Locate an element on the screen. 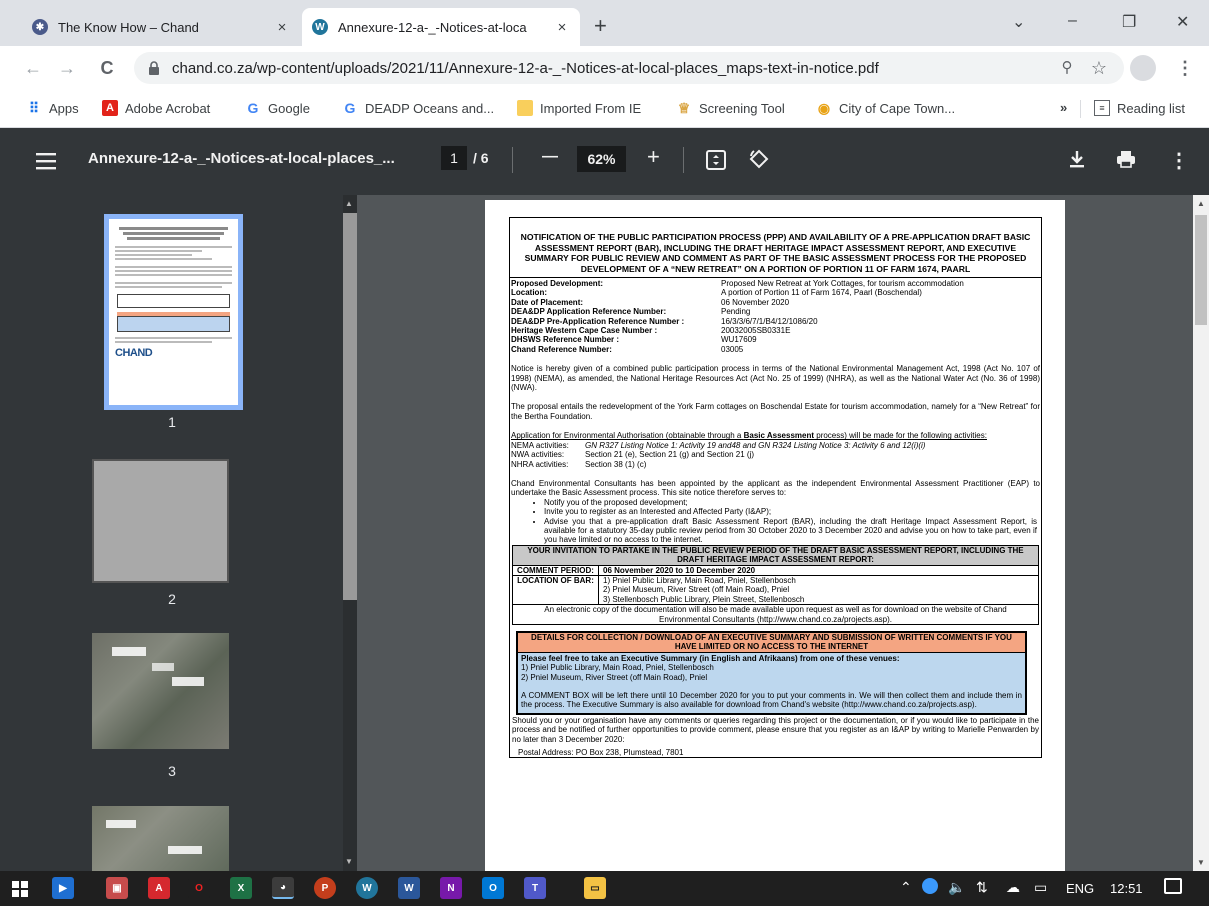  bookmarks-overflow-button: » is located at coordinates (1063, 107).